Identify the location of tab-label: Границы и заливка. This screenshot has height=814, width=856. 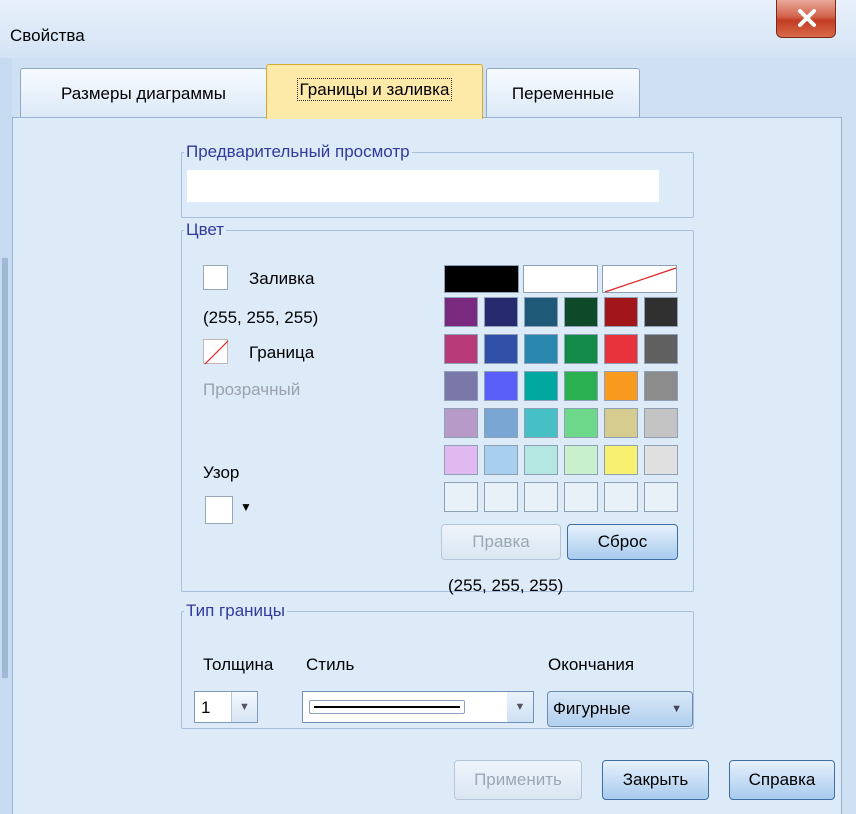
(374, 89).